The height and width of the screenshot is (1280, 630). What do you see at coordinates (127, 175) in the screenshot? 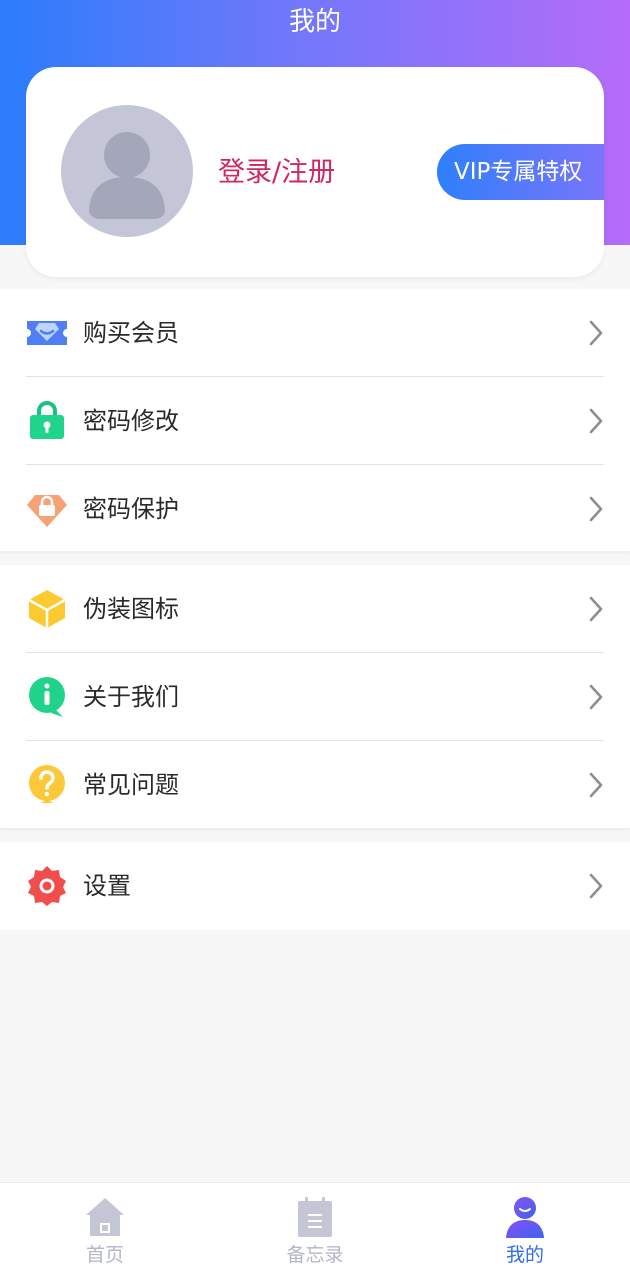
I see `default-user-icon` at bounding box center [127, 175].